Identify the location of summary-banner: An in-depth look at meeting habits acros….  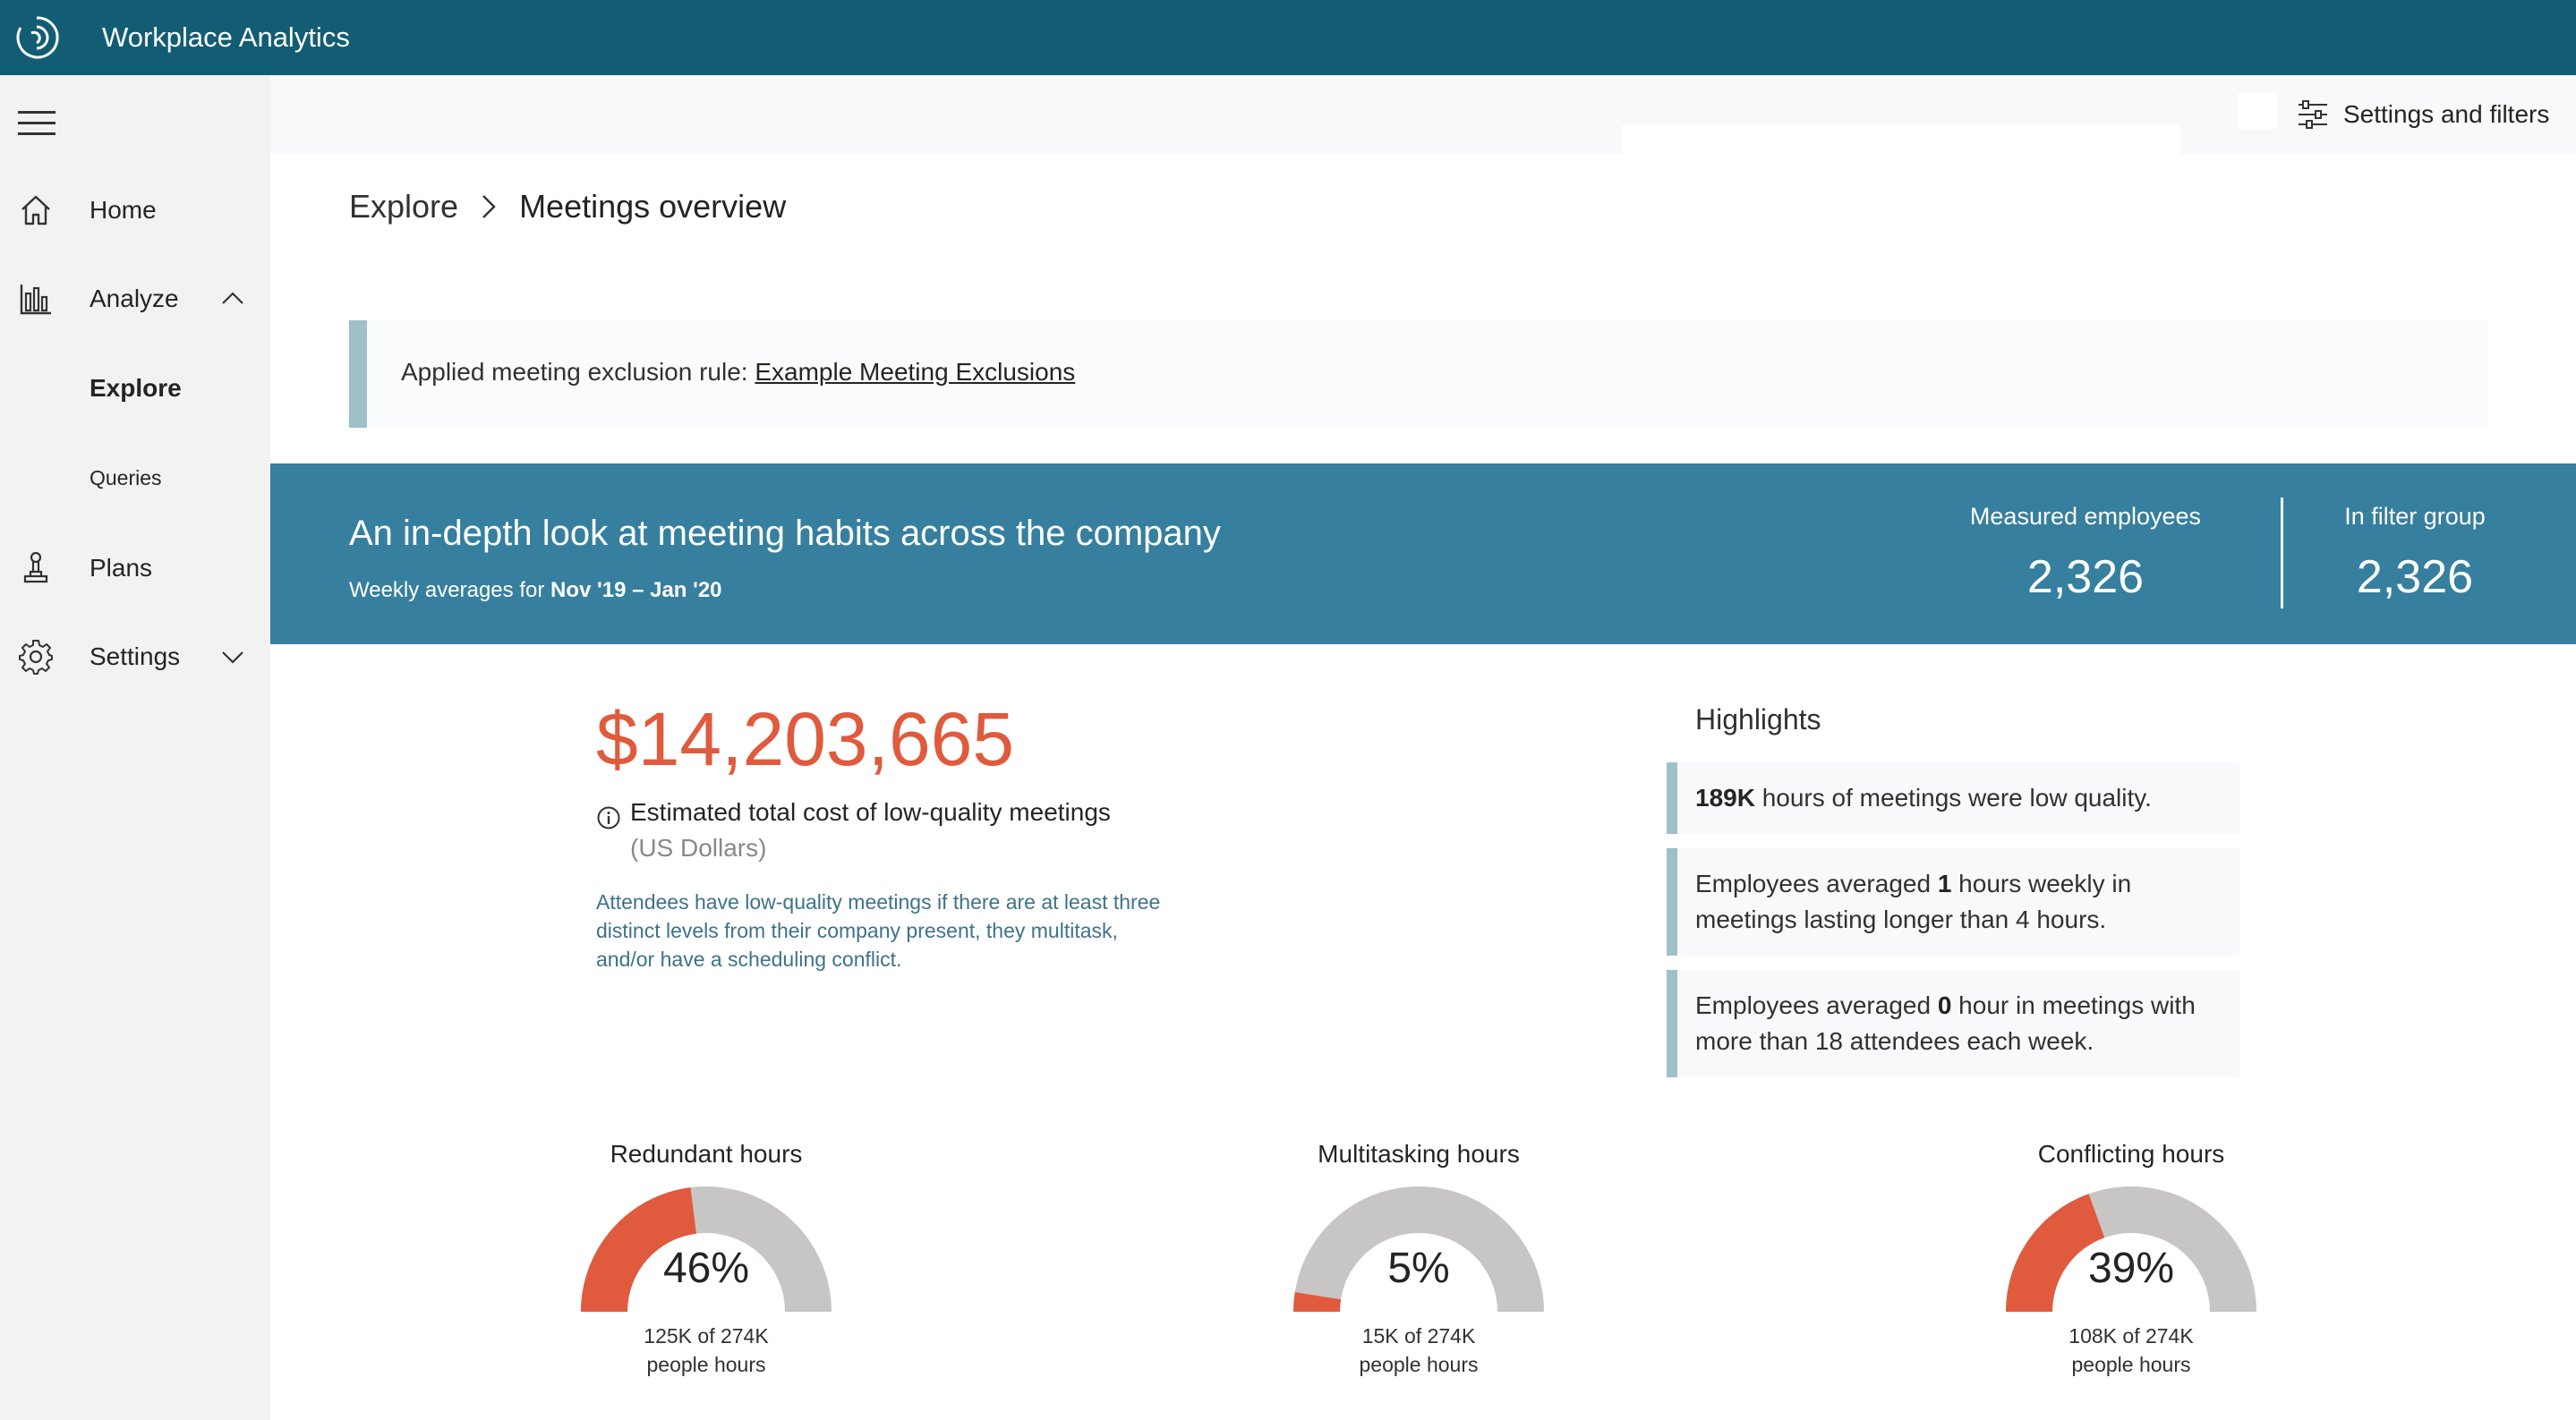
(1423, 553).